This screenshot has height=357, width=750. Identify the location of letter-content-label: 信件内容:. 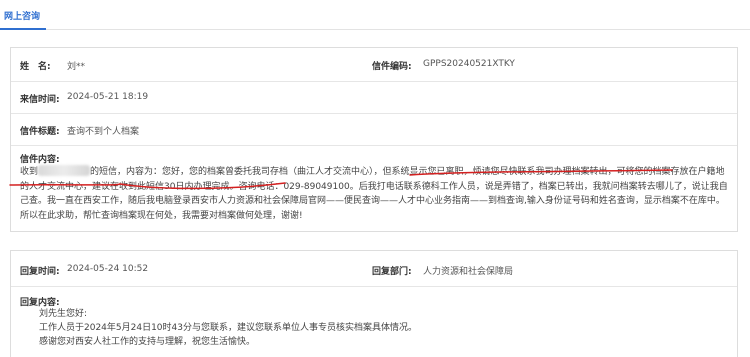
(40, 160).